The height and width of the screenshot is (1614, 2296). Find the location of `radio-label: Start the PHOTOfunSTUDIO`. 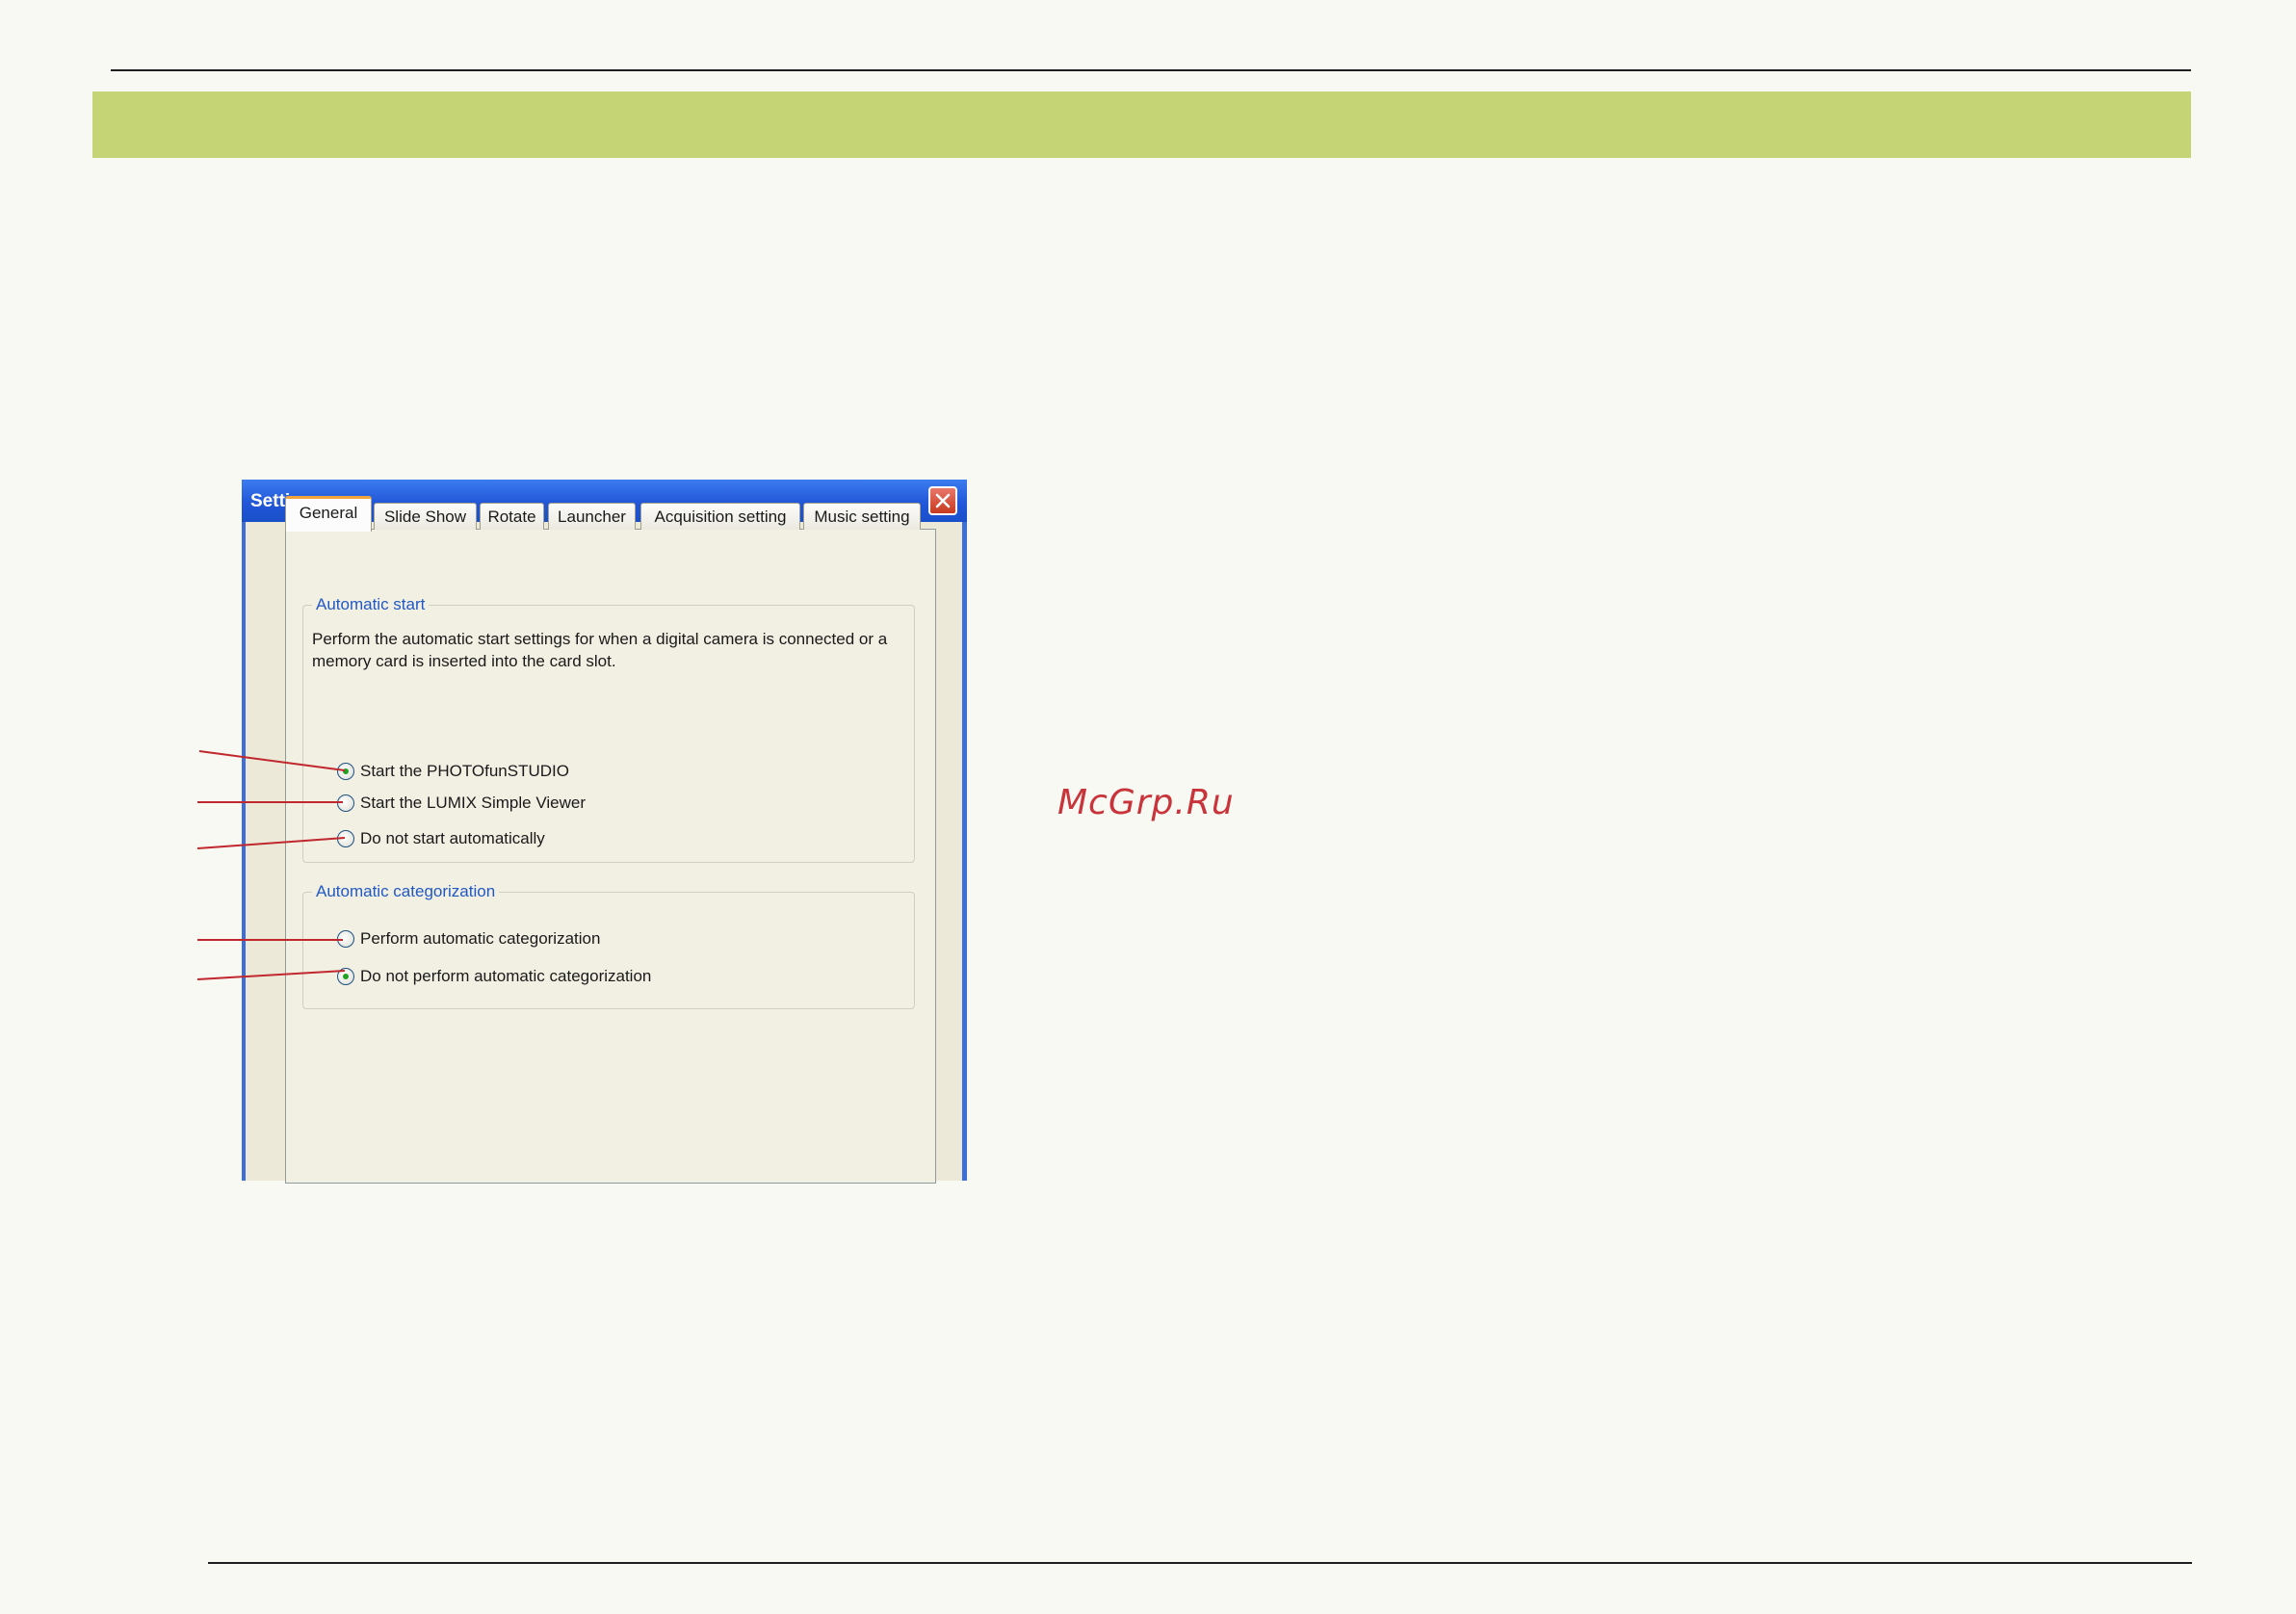

radio-label: Start the PHOTOfunSTUDIO is located at coordinates (464, 771).